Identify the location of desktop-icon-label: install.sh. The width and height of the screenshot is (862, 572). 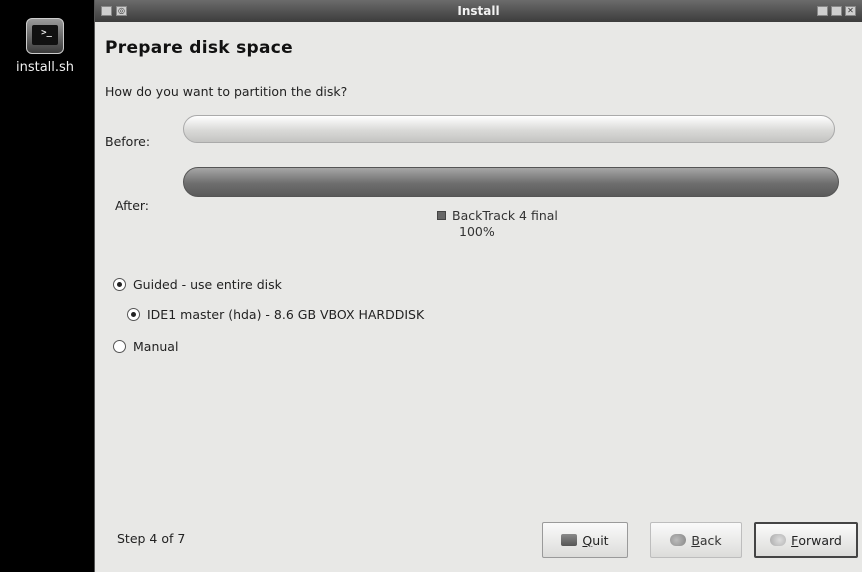
(45, 67).